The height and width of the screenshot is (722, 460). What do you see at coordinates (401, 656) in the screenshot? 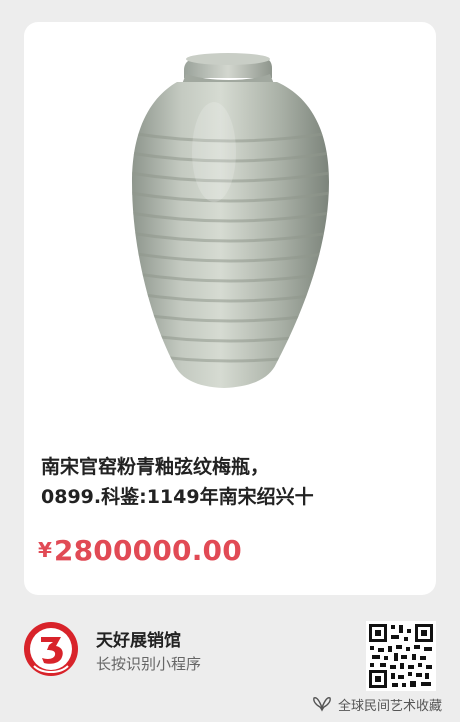
I see `qr-code-icon` at bounding box center [401, 656].